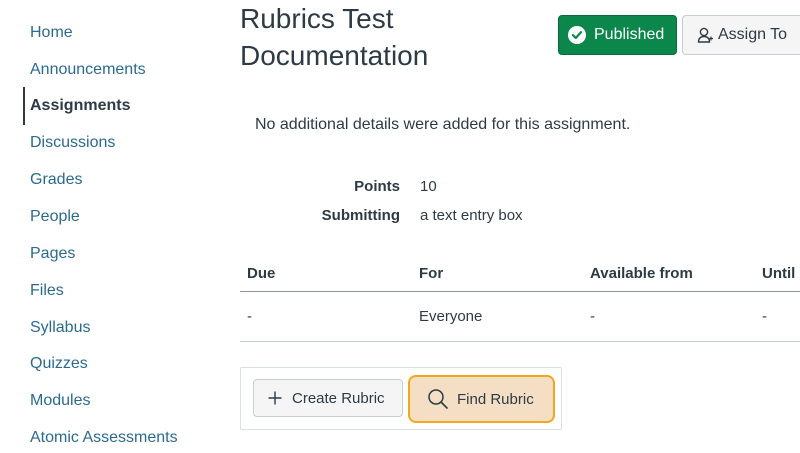  Describe the element at coordinates (471, 215) in the screenshot. I see `submitting-value: a text entry box` at that location.